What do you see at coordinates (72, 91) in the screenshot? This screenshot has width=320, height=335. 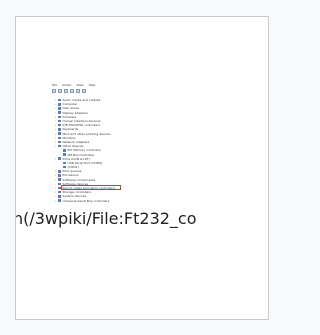 I see `help-icon` at bounding box center [72, 91].